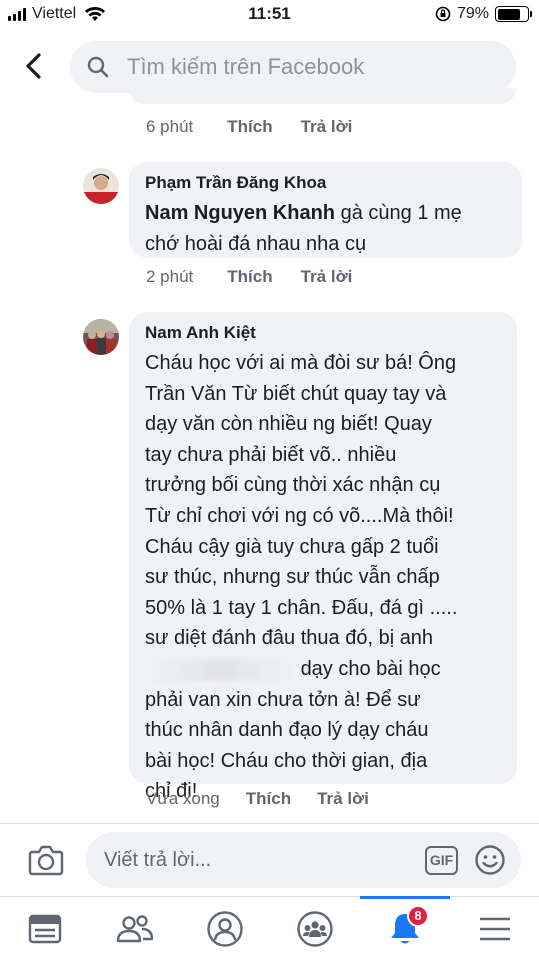 Image resolution: width=539 pixels, height=960 pixels. What do you see at coordinates (509, 14) in the screenshot?
I see `battery-fill` at bounding box center [509, 14].